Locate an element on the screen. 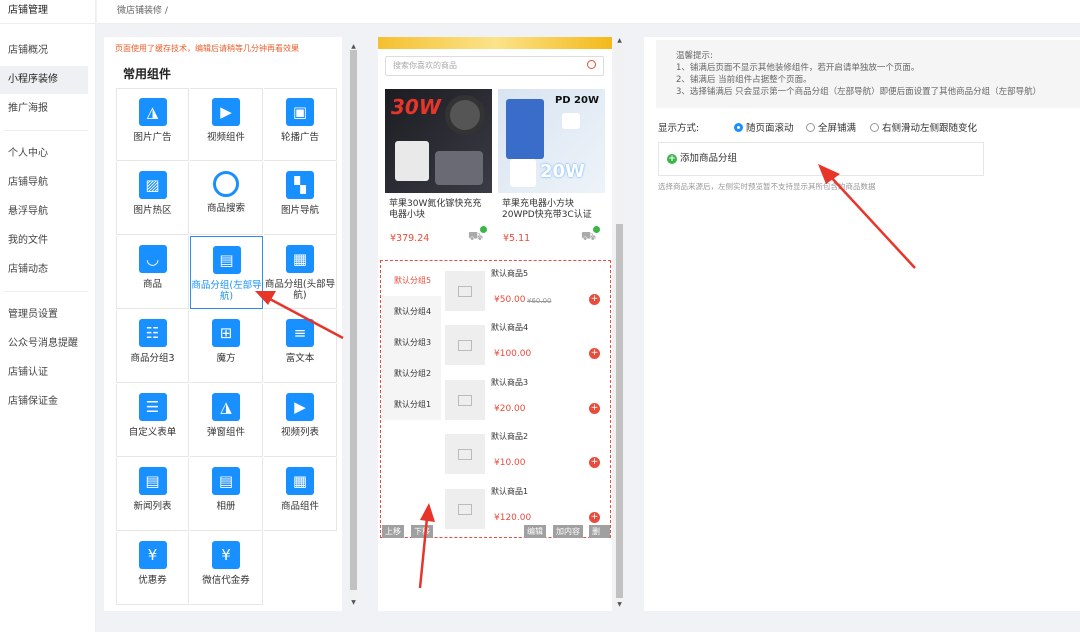 The image size is (1080, 632). component-hotspot: ▨ 图片热区 is located at coordinates (152, 198).